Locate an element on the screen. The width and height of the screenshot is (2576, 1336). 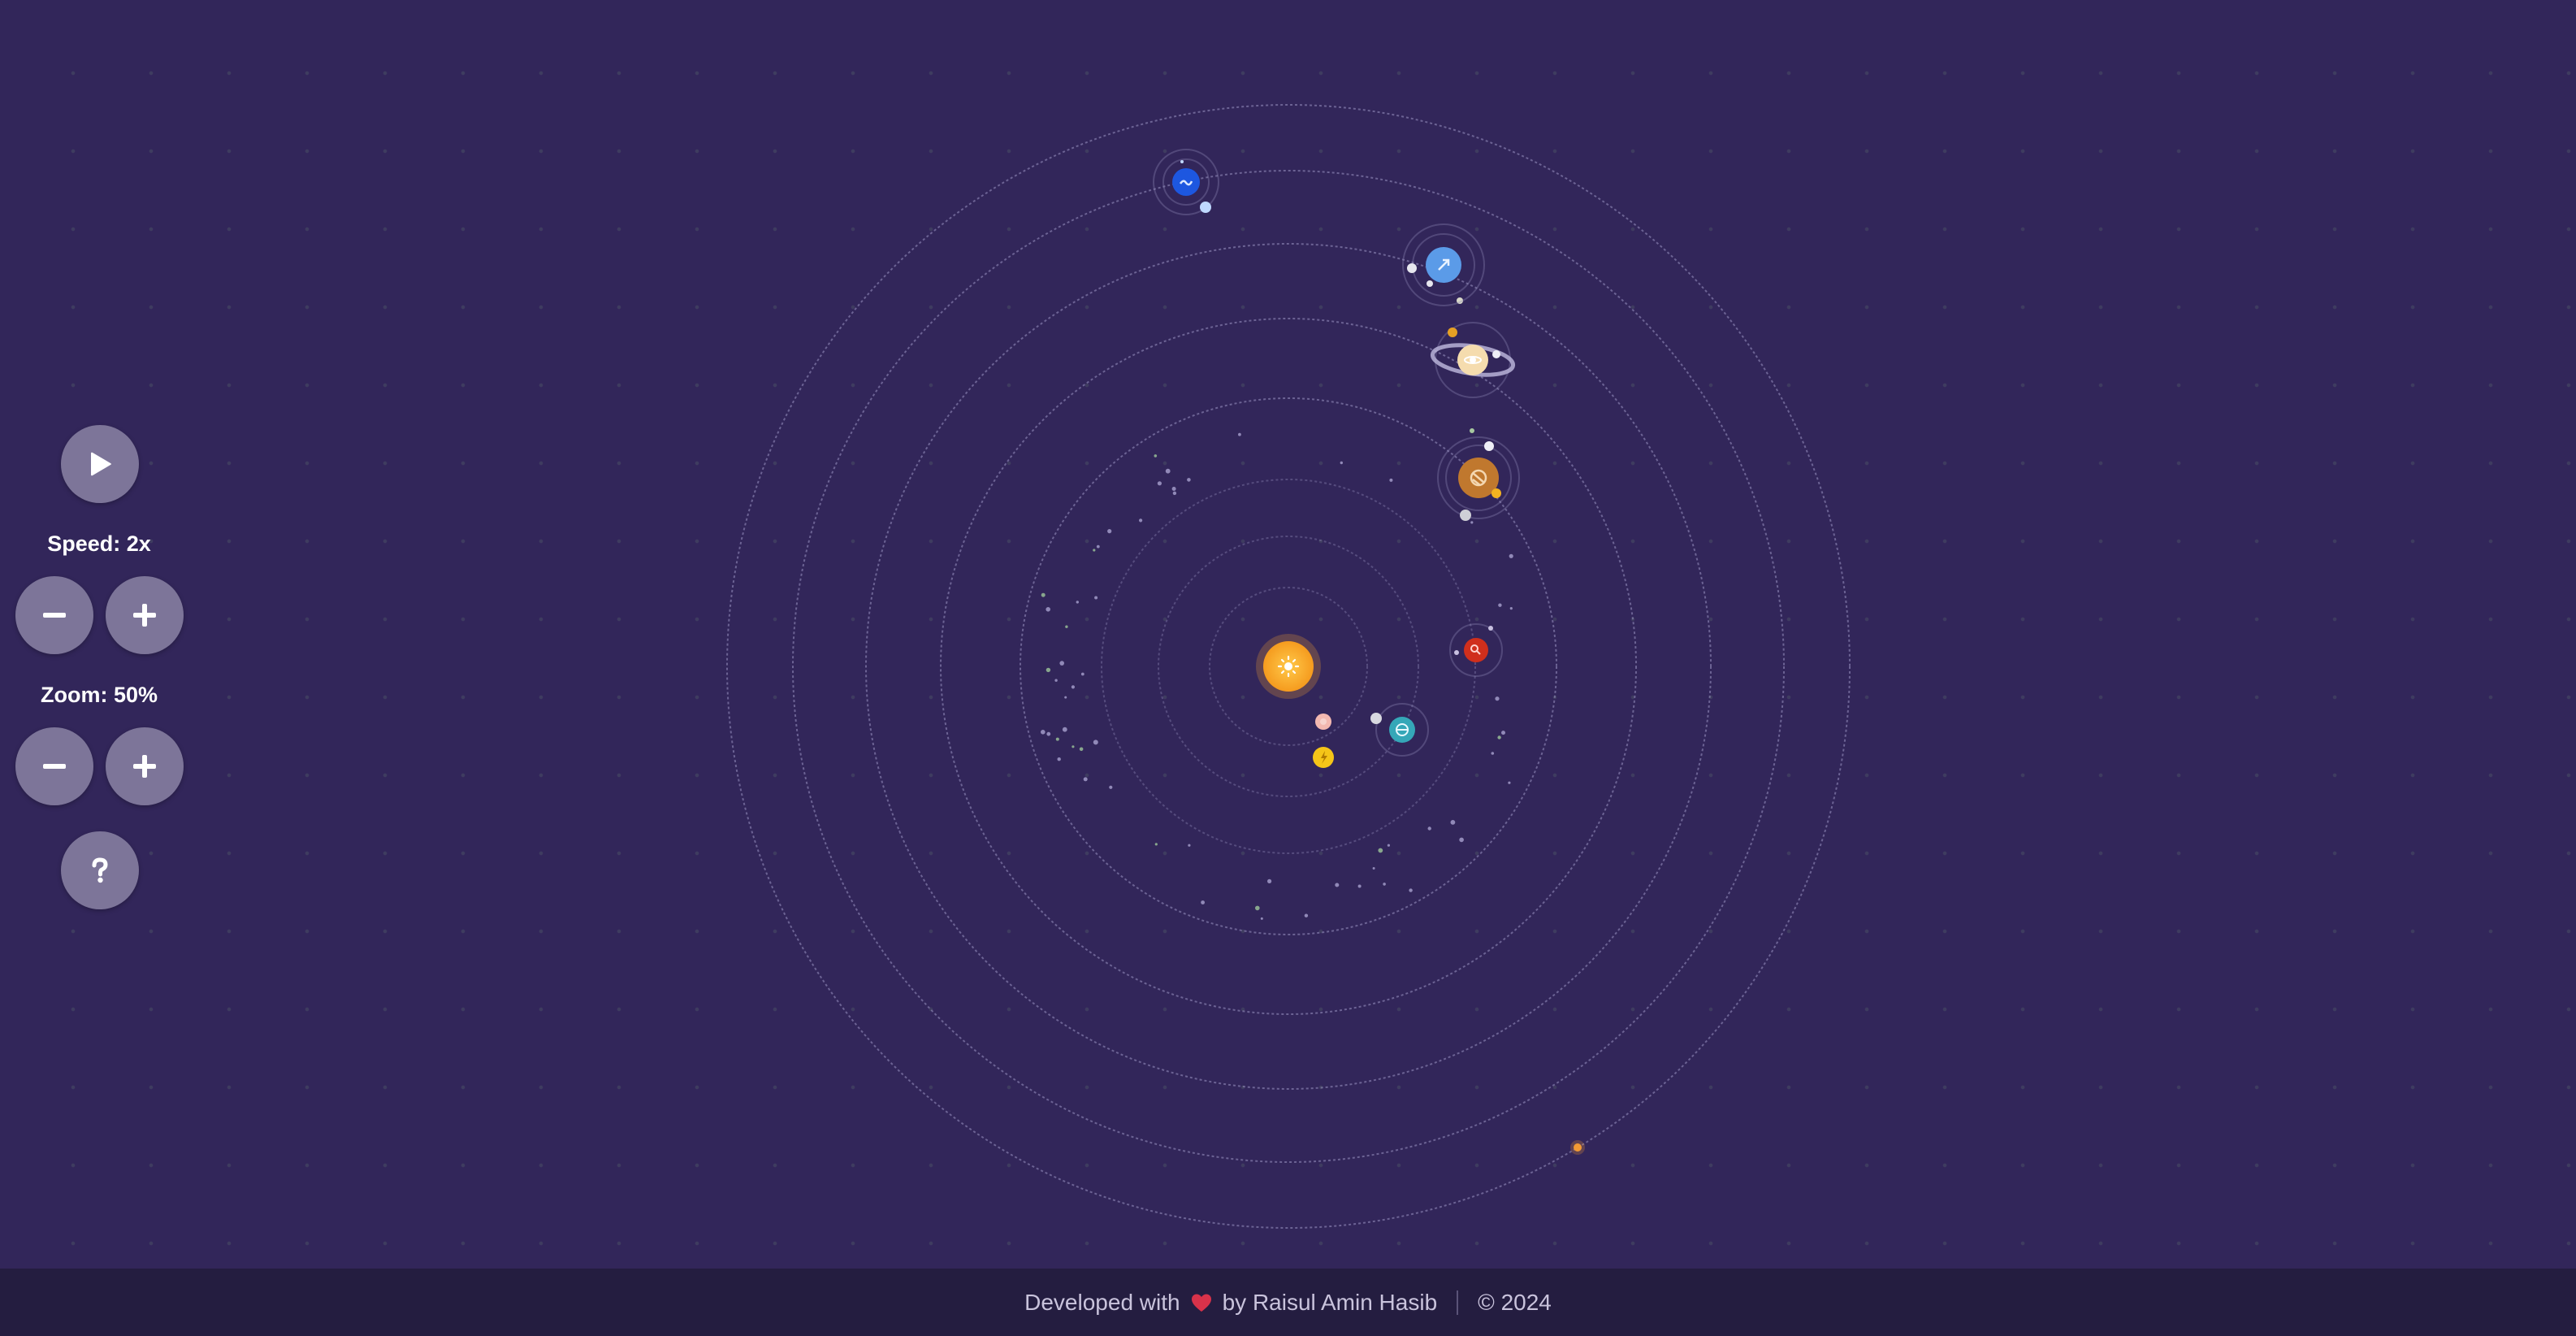
sun is located at coordinates (1288, 666).